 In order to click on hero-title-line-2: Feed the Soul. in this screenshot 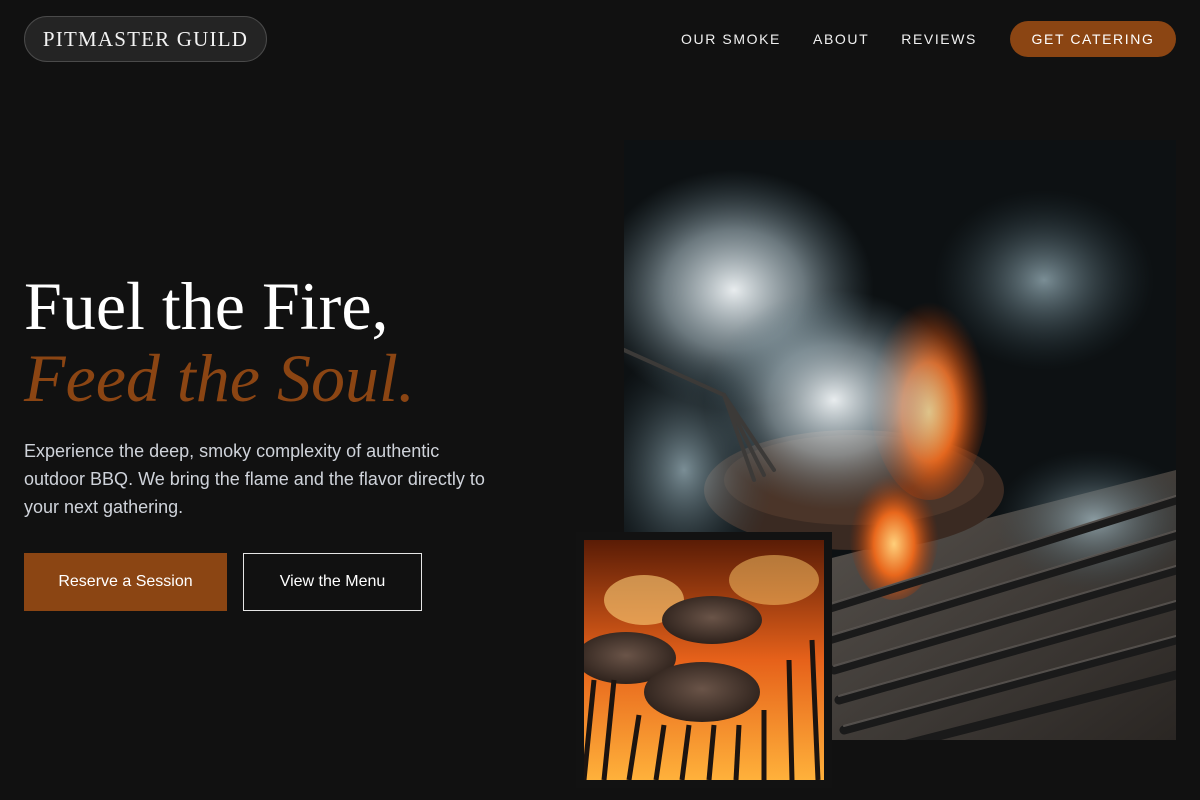, I will do `click(219, 378)`.